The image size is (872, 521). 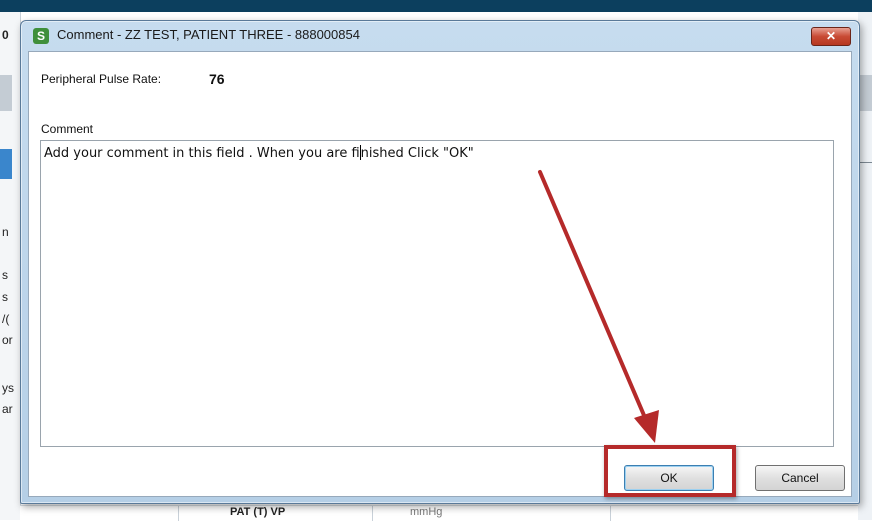 What do you see at coordinates (800, 478) in the screenshot?
I see `cancel-button: Cancel` at bounding box center [800, 478].